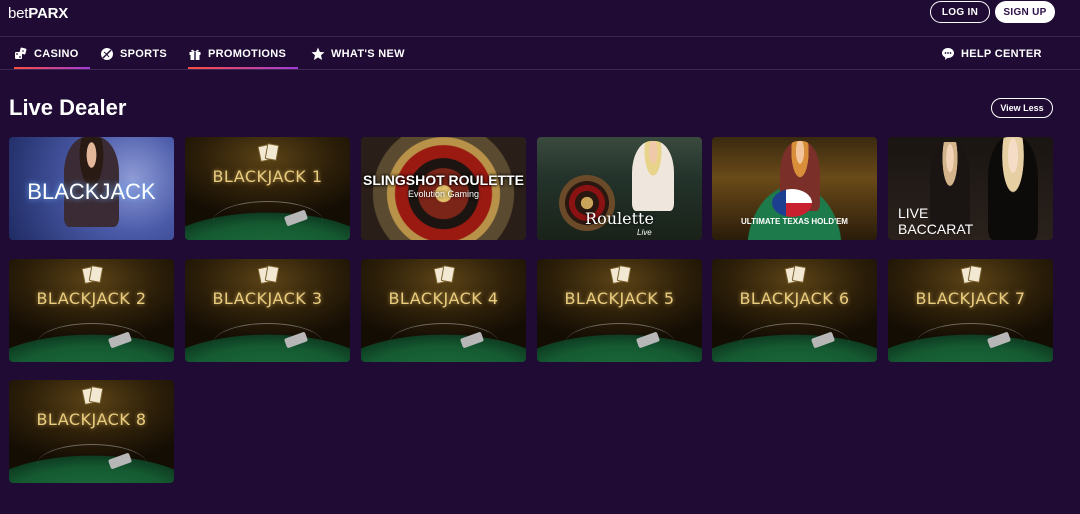 This screenshot has width=1080, height=514. Describe the element at coordinates (267, 298) in the screenshot. I see `game-tile-label: BLACKJACK 3` at that location.